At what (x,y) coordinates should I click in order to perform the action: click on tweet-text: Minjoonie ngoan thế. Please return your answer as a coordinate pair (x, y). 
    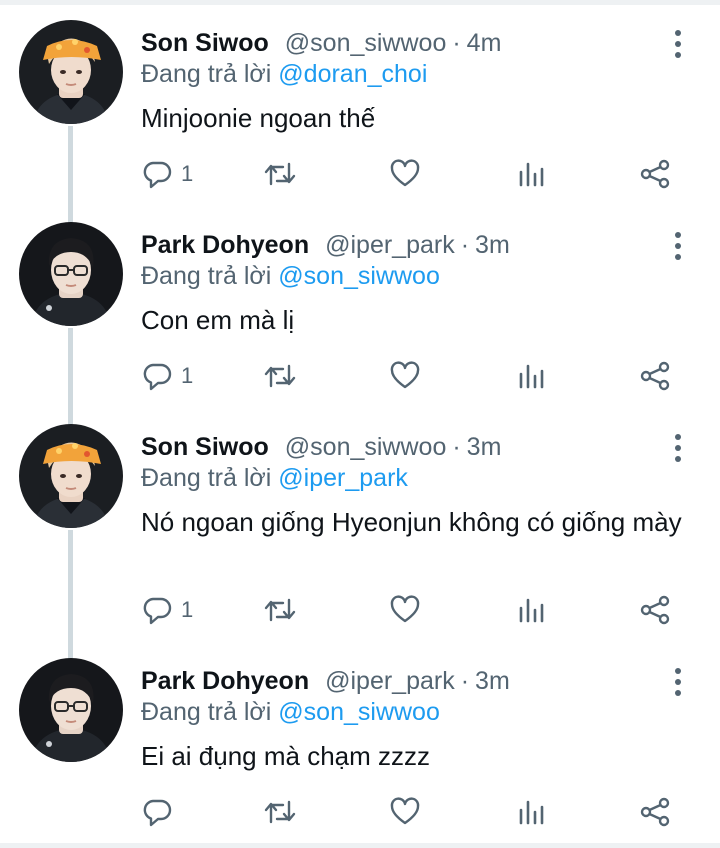
    Looking at the image, I should click on (258, 118).